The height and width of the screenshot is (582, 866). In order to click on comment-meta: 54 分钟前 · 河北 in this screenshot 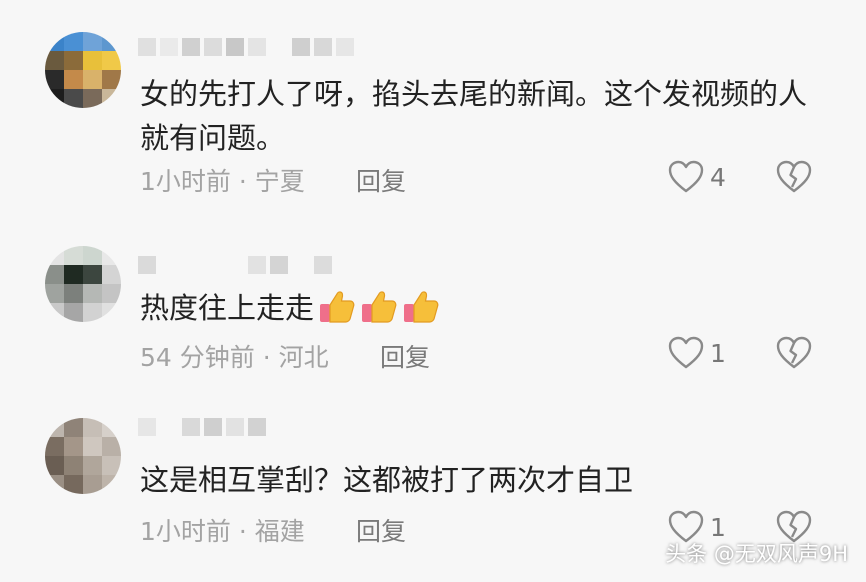, I will do `click(234, 357)`.